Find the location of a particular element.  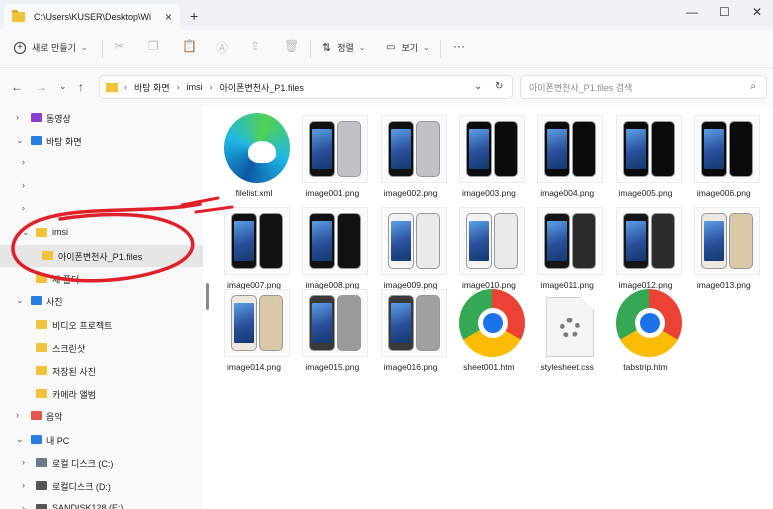

sidebar-item: › SANDISK128 (E:) is located at coordinates (101, 503).